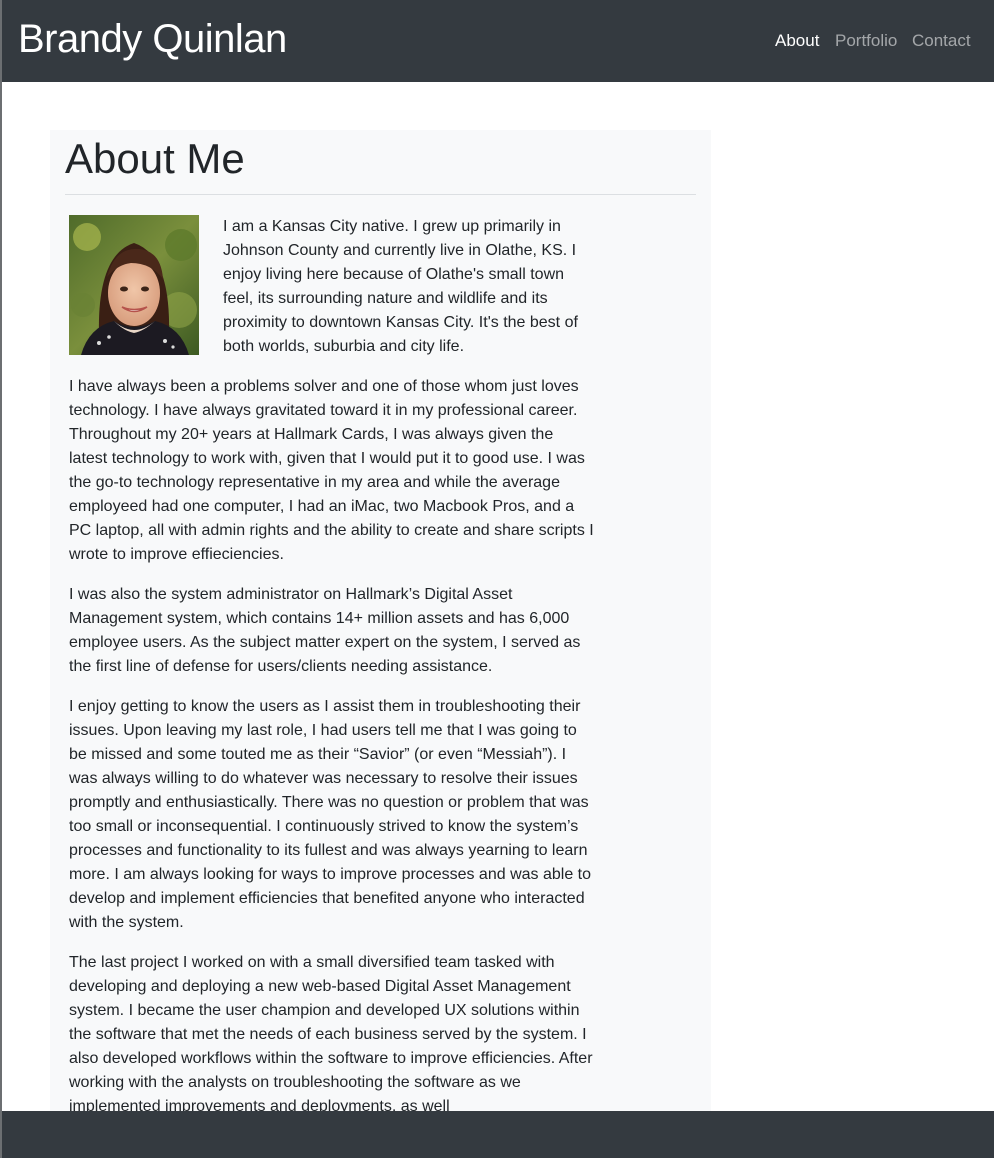 Image resolution: width=994 pixels, height=1158 pixels. Describe the element at coordinates (941, 41) in the screenshot. I see `nav-link-contact: Contact` at that location.